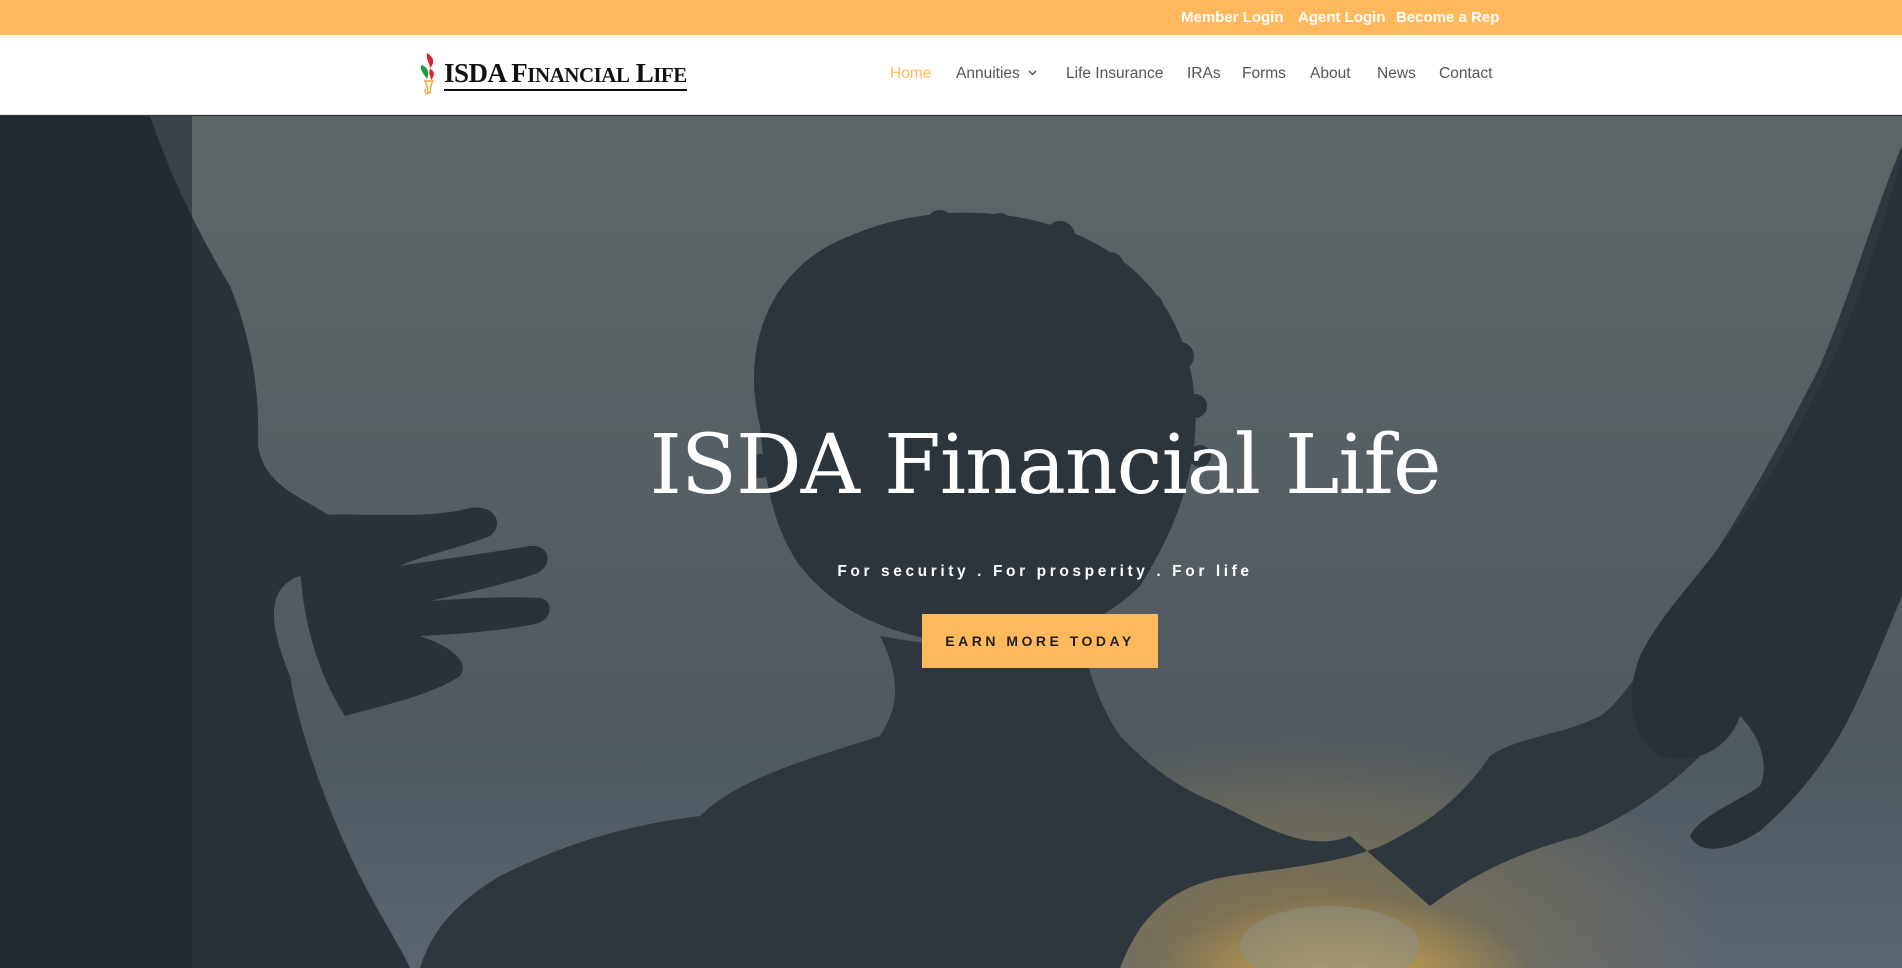  What do you see at coordinates (1045, 465) in the screenshot?
I see `hero-title: ISDA Financial Life` at bounding box center [1045, 465].